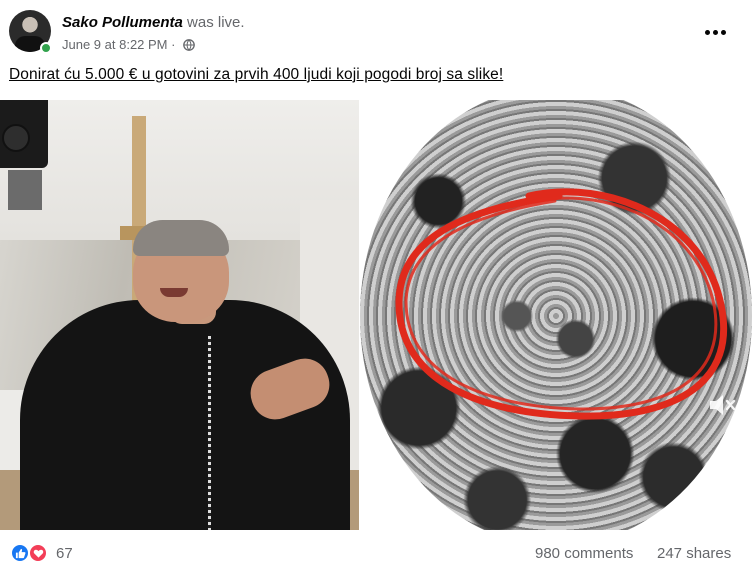 This screenshot has width=755, height=577. Describe the element at coordinates (46, 48) in the screenshot. I see `online-status-dot` at that location.